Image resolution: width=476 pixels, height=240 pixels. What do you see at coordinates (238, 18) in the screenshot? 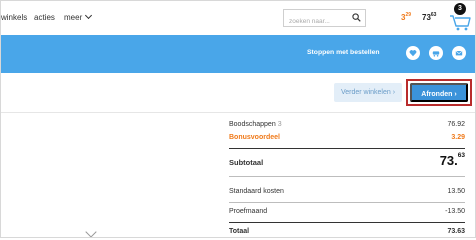
I see `top-navigation: winkels acties meer 329 7363 3` at bounding box center [238, 18].